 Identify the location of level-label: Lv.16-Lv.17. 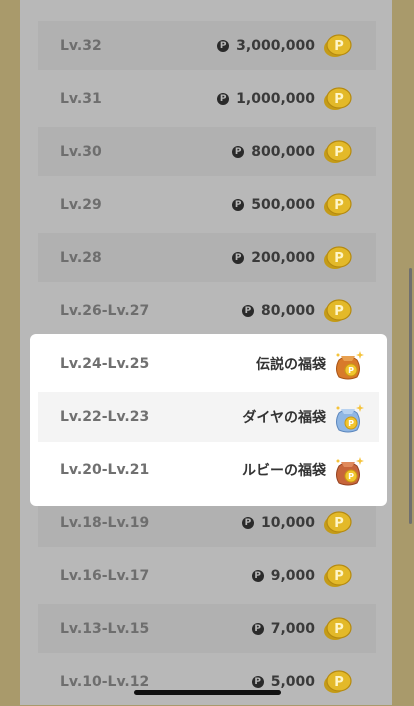
(105, 575).